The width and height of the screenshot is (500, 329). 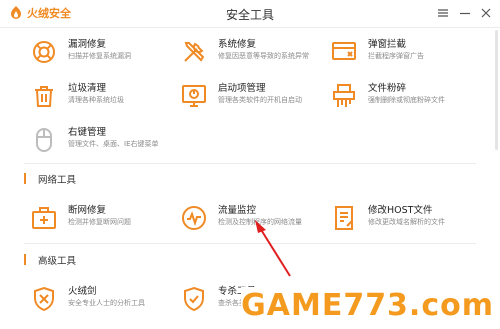 I want to click on watermark-text: GAME773.com, so click(x=367, y=305).